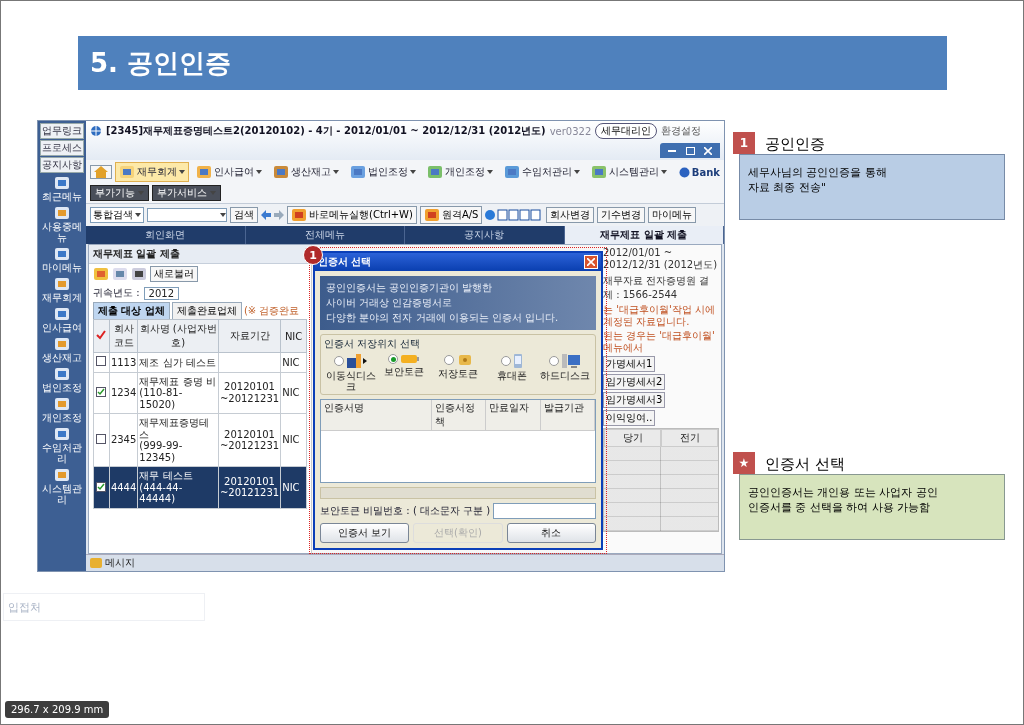 This screenshot has width=1024, height=725. Describe the element at coordinates (544, 511) in the screenshot. I see `password-field` at that location.